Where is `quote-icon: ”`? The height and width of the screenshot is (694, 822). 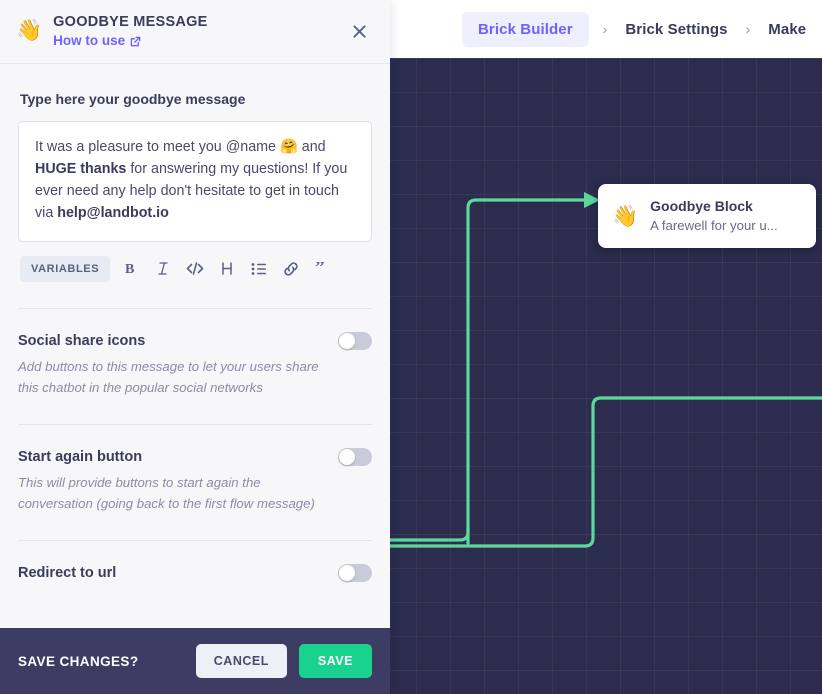 quote-icon: ” is located at coordinates (323, 269).